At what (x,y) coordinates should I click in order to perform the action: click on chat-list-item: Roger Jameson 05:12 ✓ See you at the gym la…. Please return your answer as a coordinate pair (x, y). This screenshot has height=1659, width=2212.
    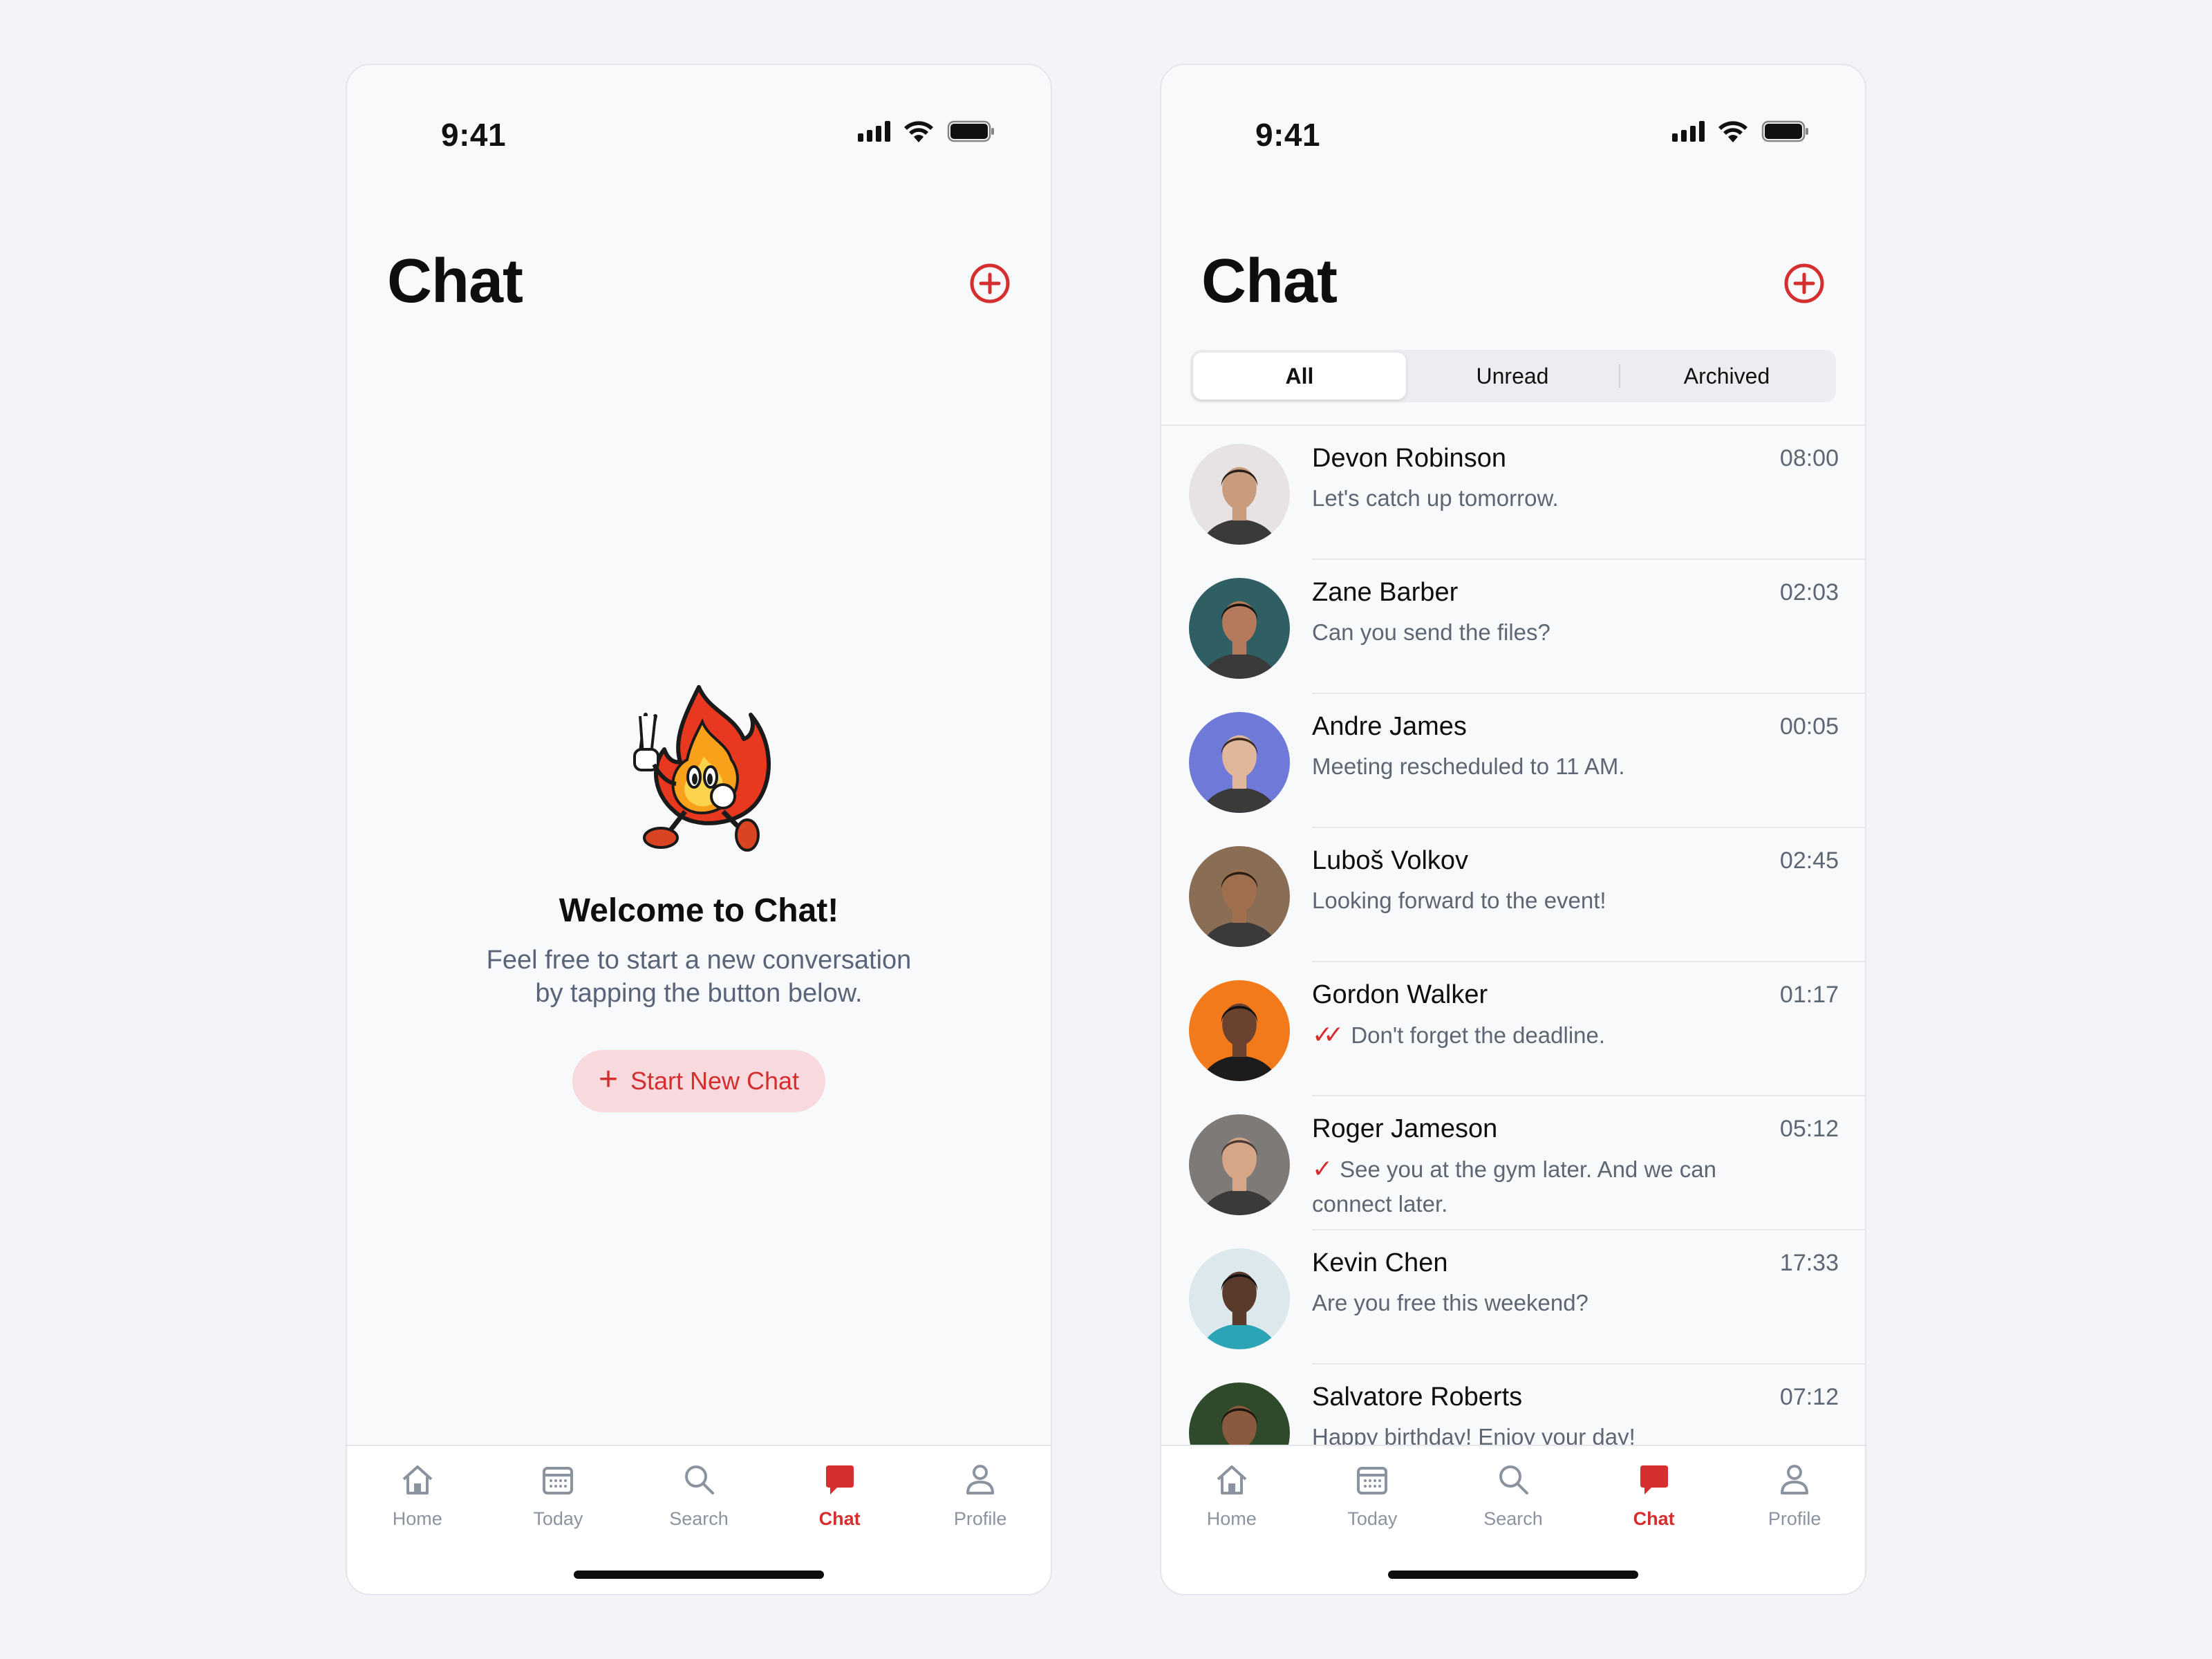
    Looking at the image, I should click on (1513, 1163).